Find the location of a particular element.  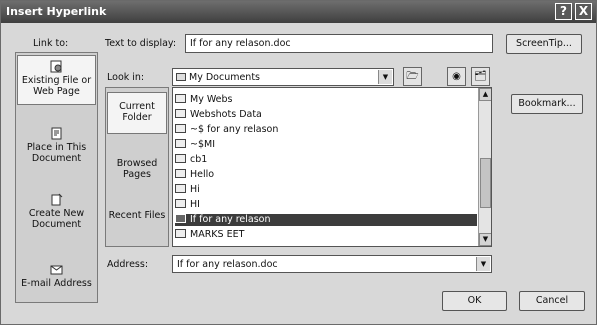

look-in-value: My Documents is located at coordinates (225, 77).